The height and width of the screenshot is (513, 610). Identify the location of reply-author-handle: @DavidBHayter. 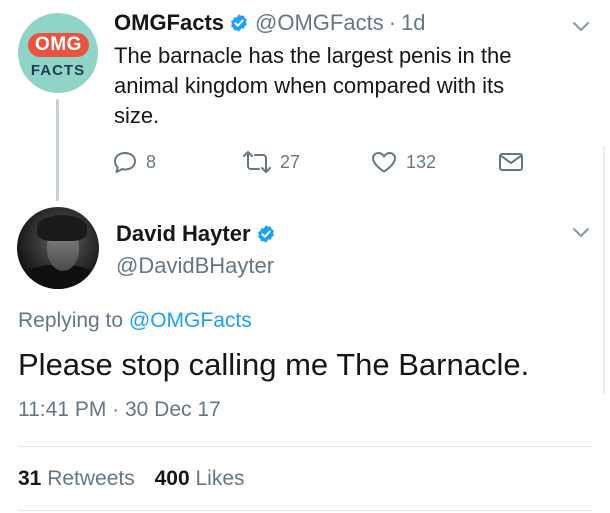
(195, 266).